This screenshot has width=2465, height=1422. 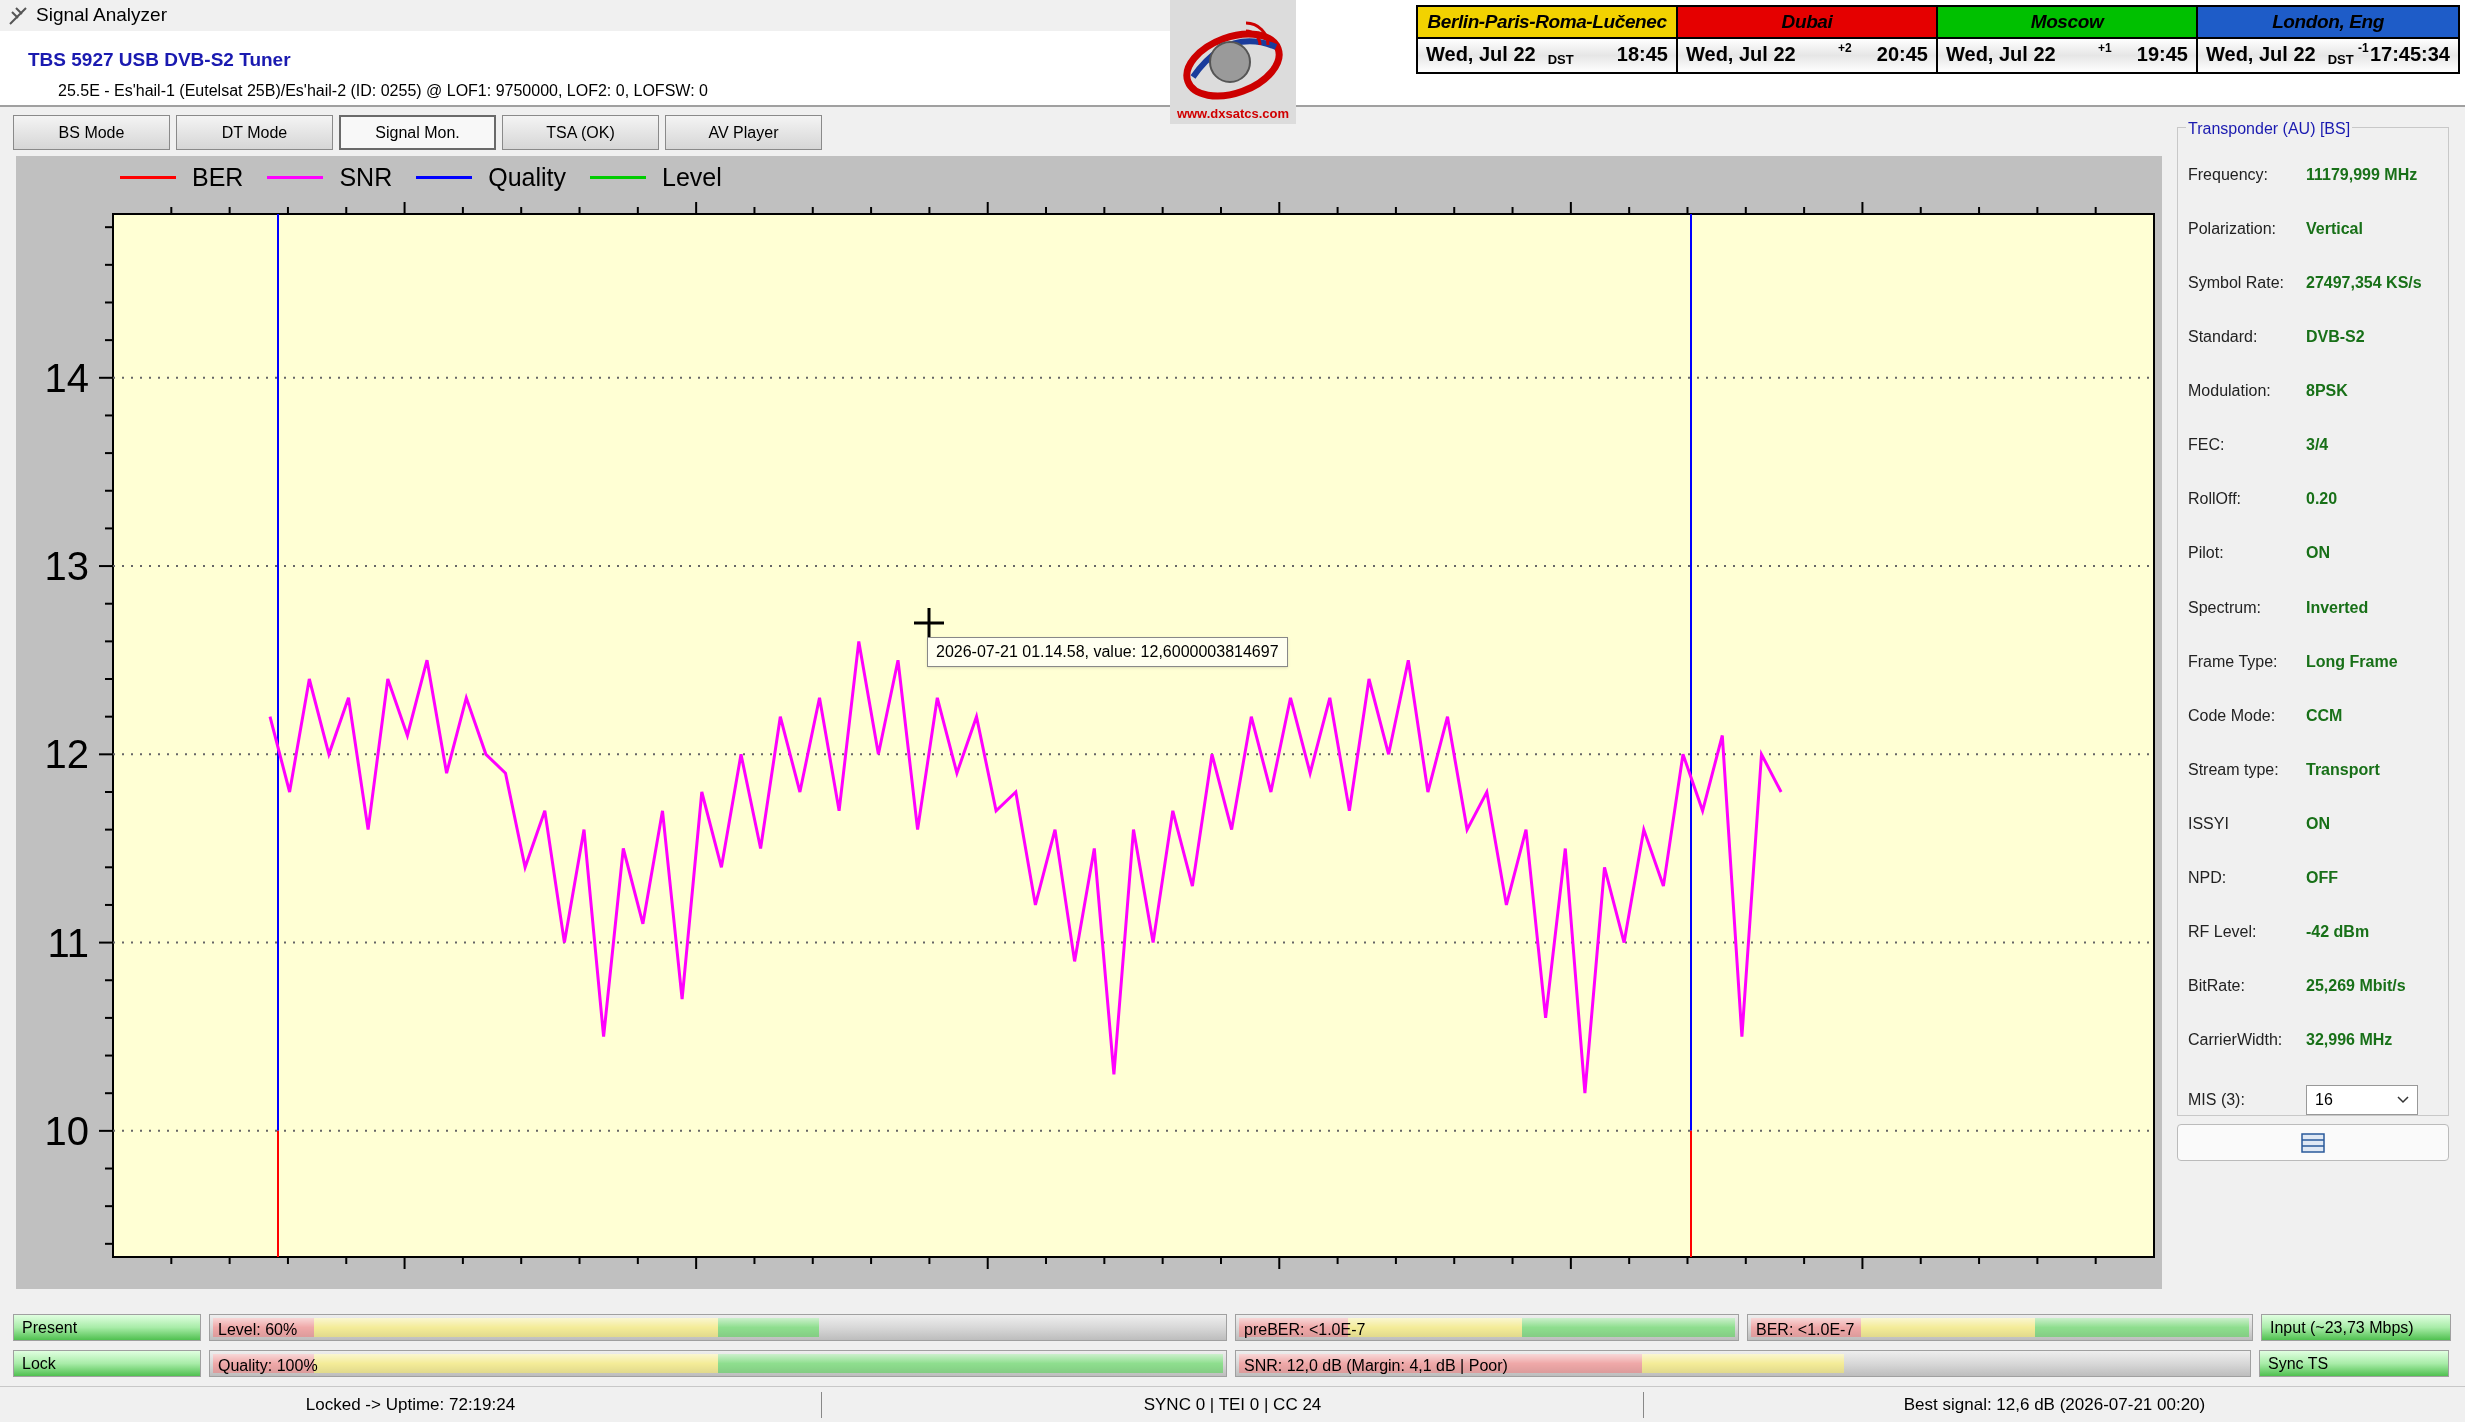 What do you see at coordinates (254, 132) in the screenshot?
I see `mode-tab: DT Mode` at bounding box center [254, 132].